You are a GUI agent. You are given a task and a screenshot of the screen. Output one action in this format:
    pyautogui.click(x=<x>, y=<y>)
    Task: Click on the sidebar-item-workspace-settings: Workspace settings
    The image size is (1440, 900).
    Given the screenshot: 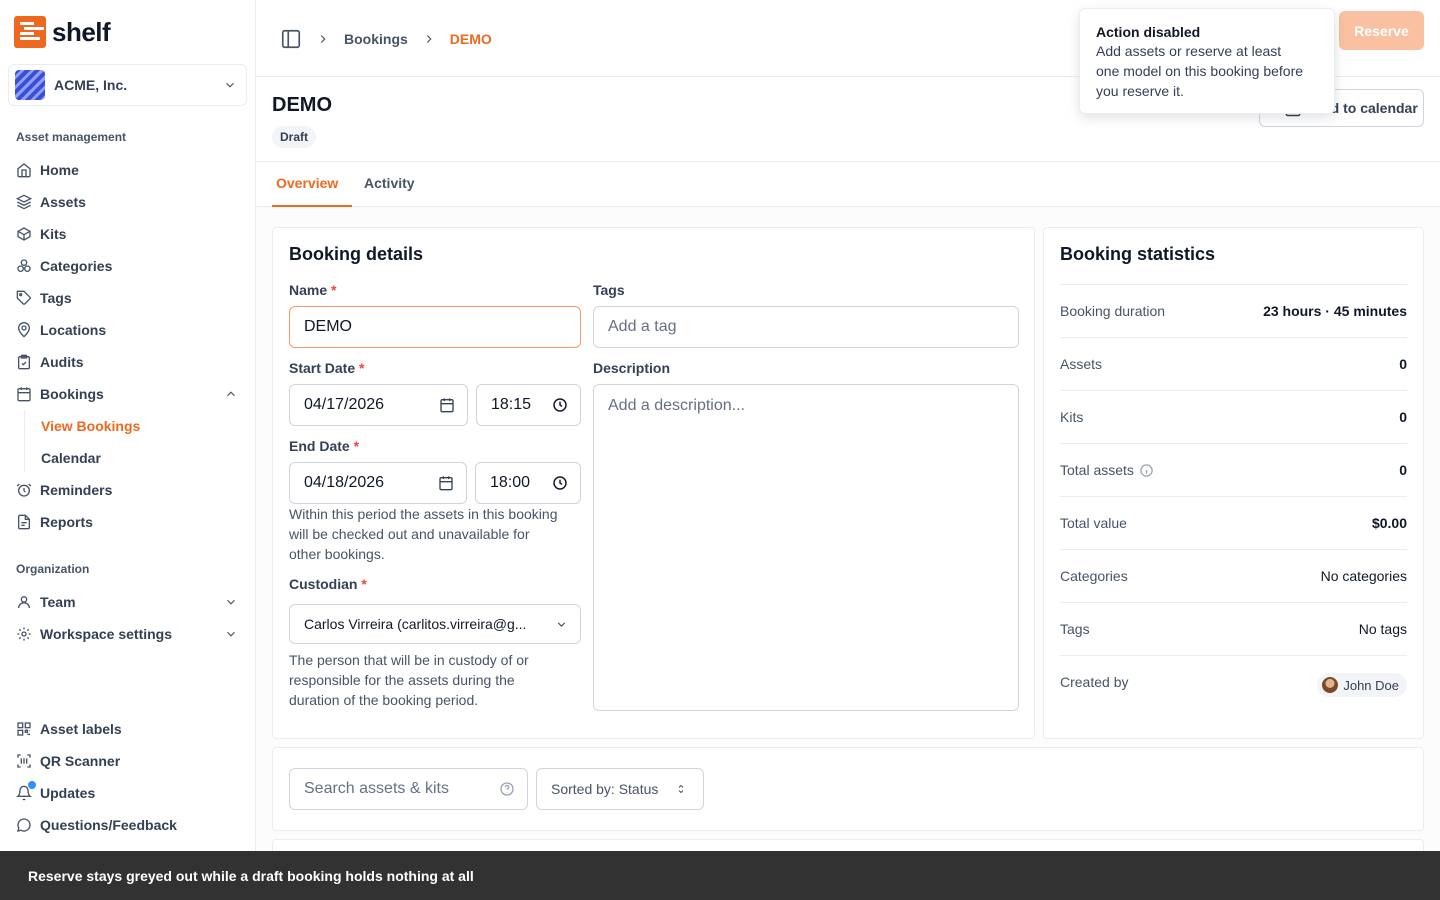 What is the action you would take?
    pyautogui.click(x=128, y=634)
    